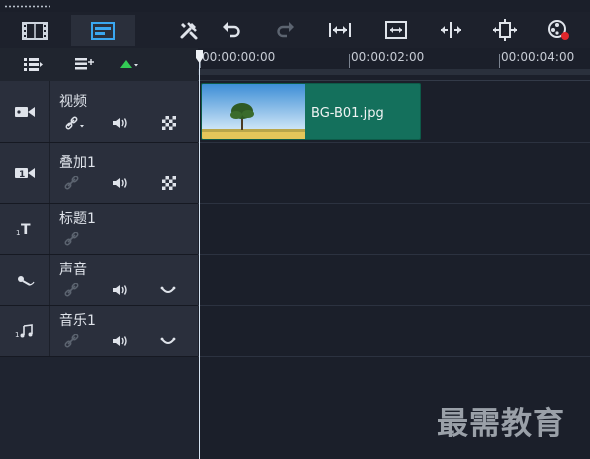  I want to click on undo-button, so click(231, 30).